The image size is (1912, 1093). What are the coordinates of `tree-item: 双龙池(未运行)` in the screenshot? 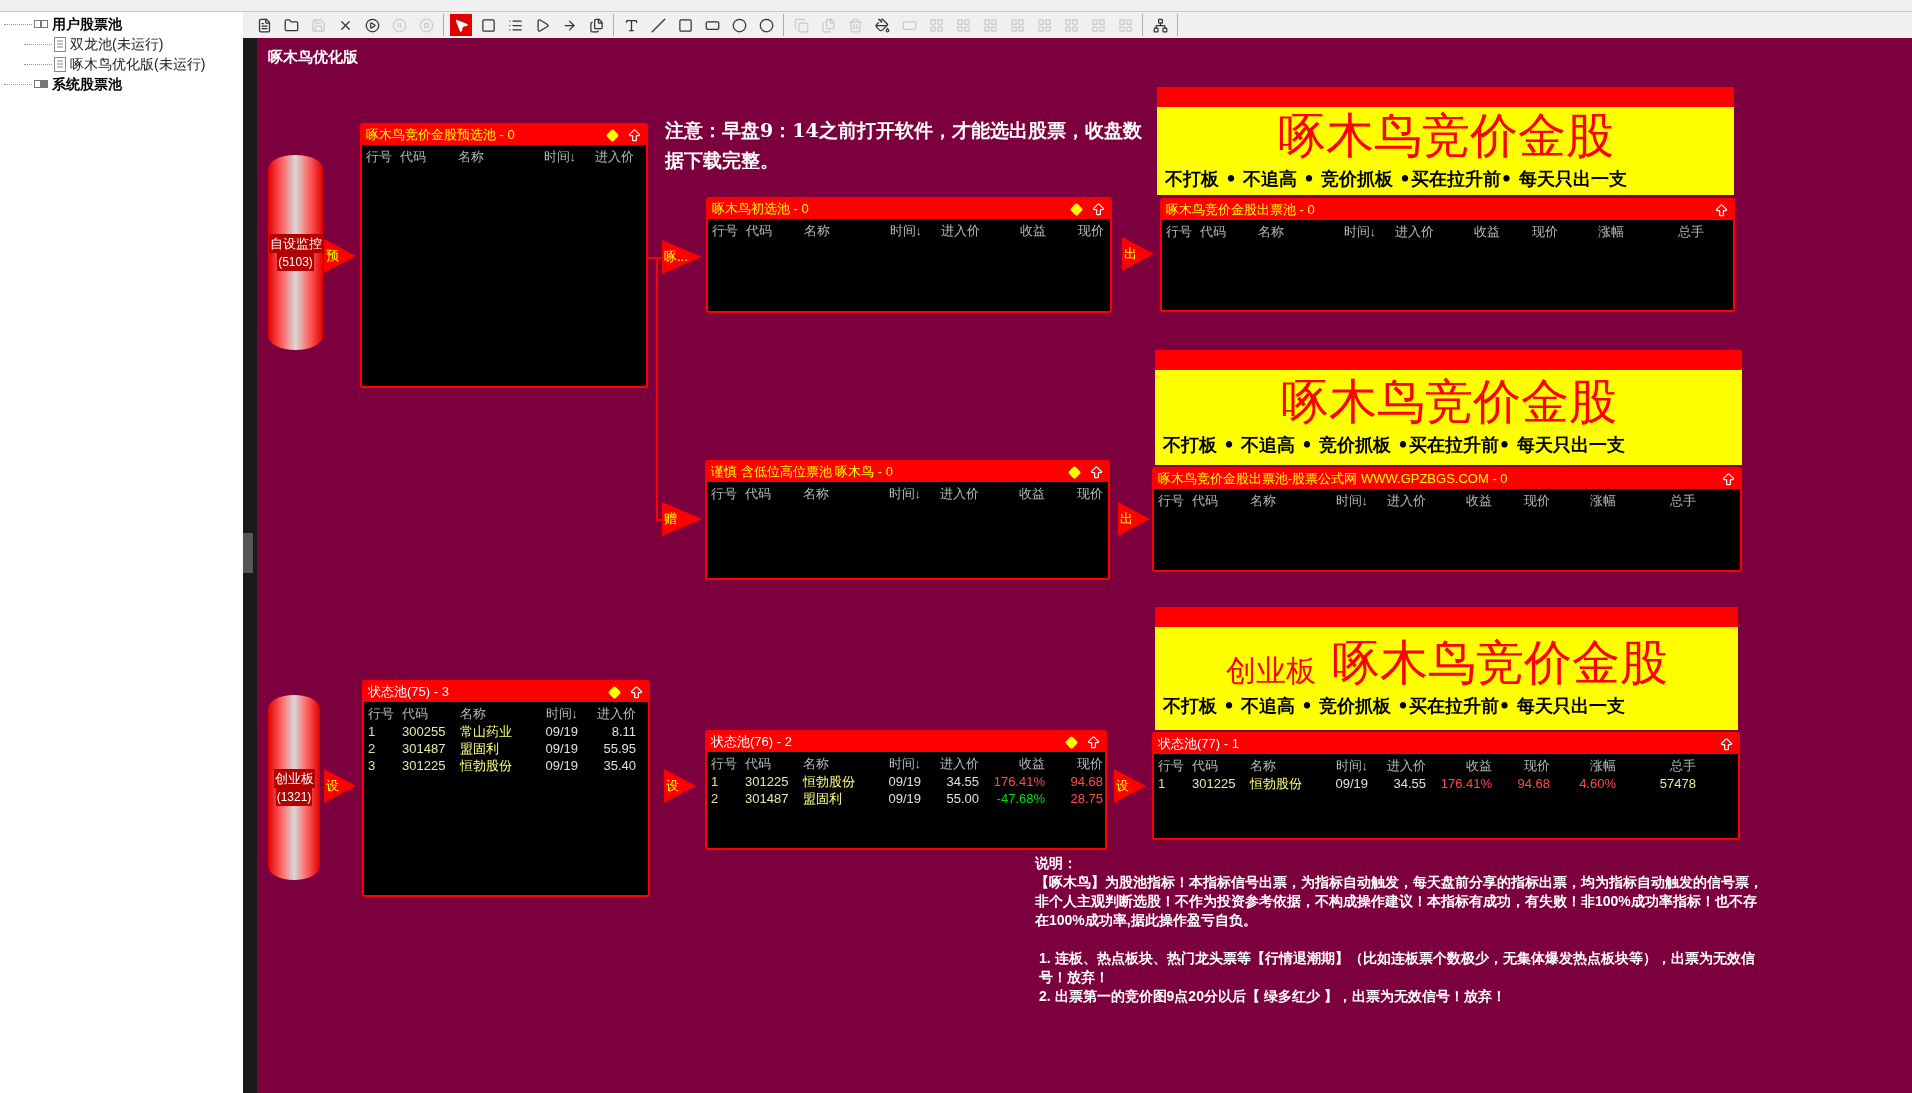 It's located at (117, 44).